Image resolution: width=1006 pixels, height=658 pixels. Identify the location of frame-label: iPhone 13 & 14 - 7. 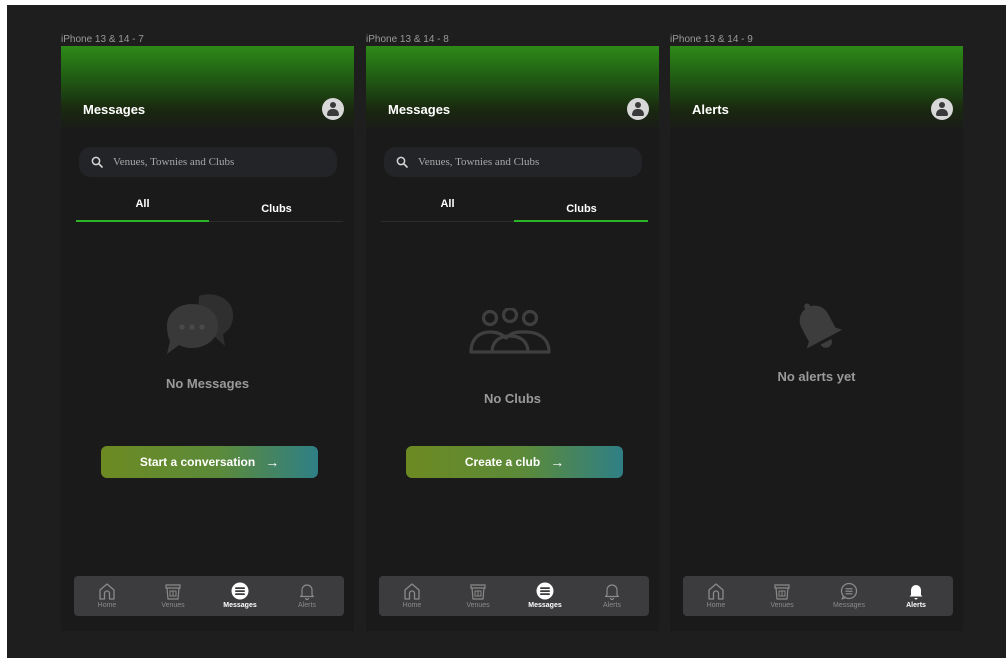
(102, 39).